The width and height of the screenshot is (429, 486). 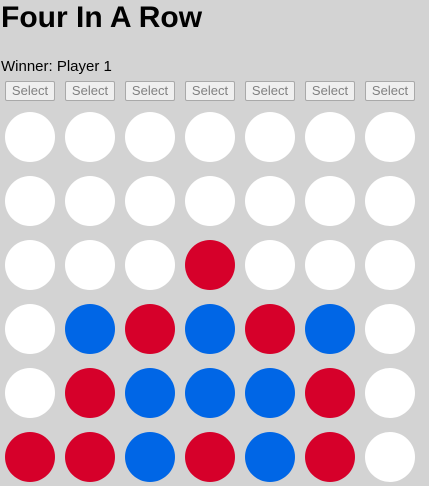 I want to click on select-column-6-button: Select, so click(x=330, y=91).